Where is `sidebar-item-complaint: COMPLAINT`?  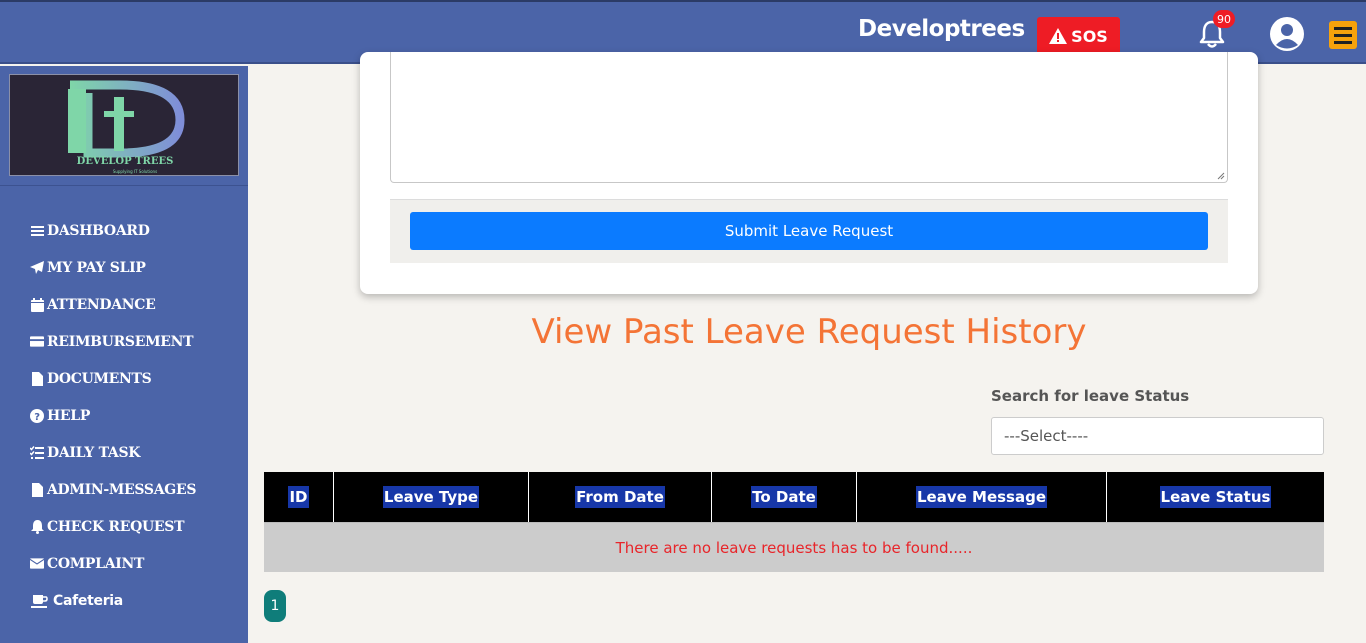 sidebar-item-complaint: COMPLAINT is located at coordinates (113, 563).